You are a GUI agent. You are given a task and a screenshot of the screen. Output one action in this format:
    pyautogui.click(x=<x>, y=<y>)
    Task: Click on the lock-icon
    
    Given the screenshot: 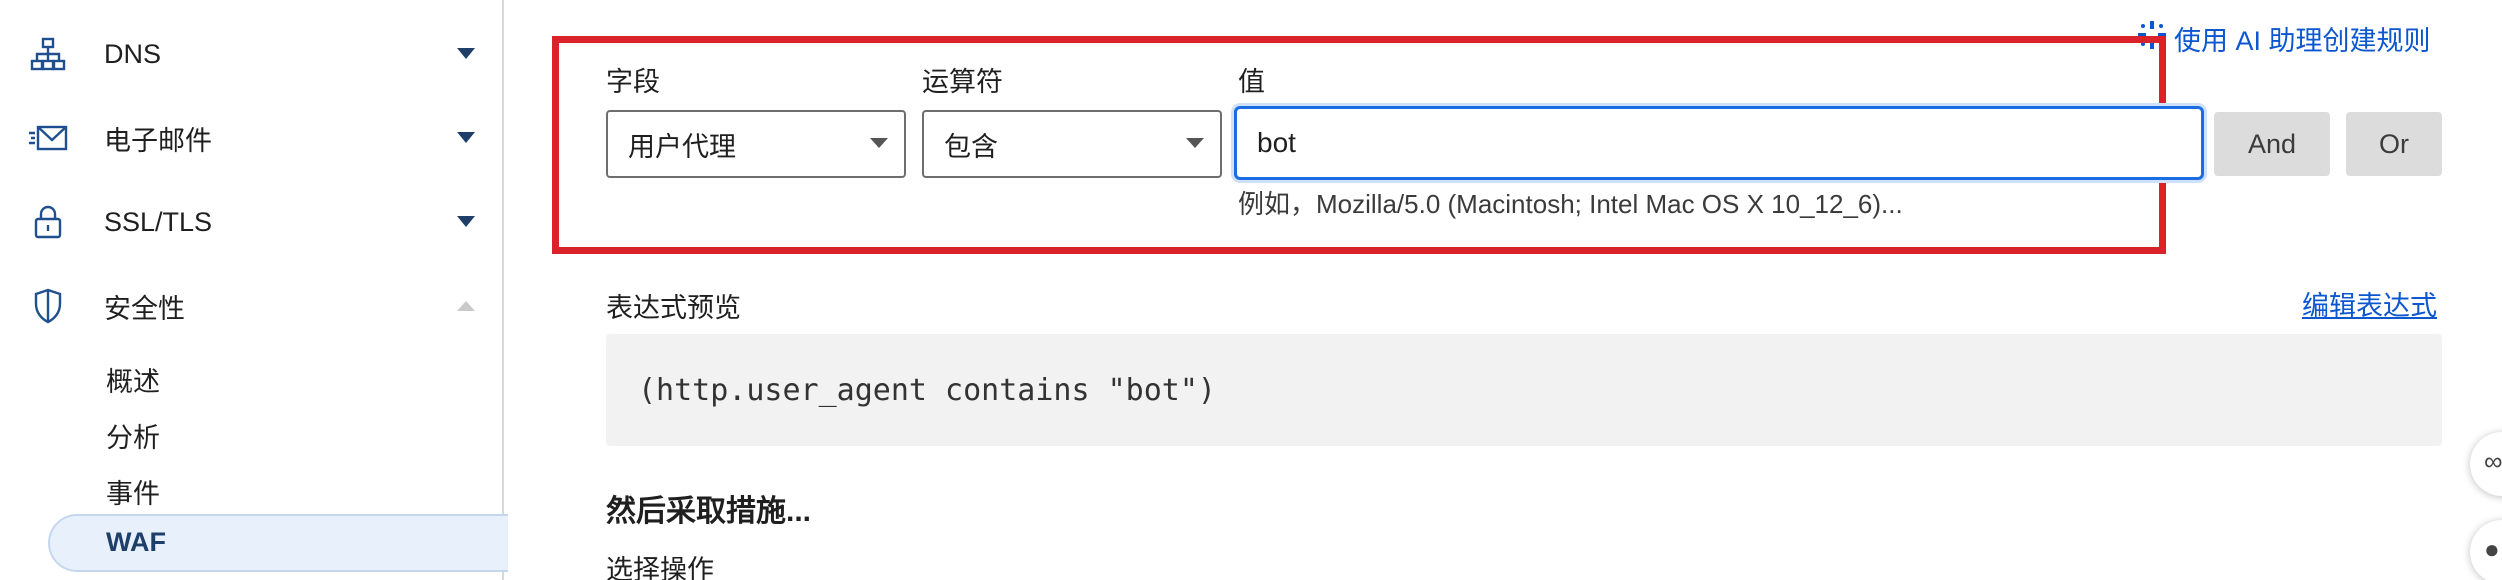 What is the action you would take?
    pyautogui.click(x=48, y=222)
    